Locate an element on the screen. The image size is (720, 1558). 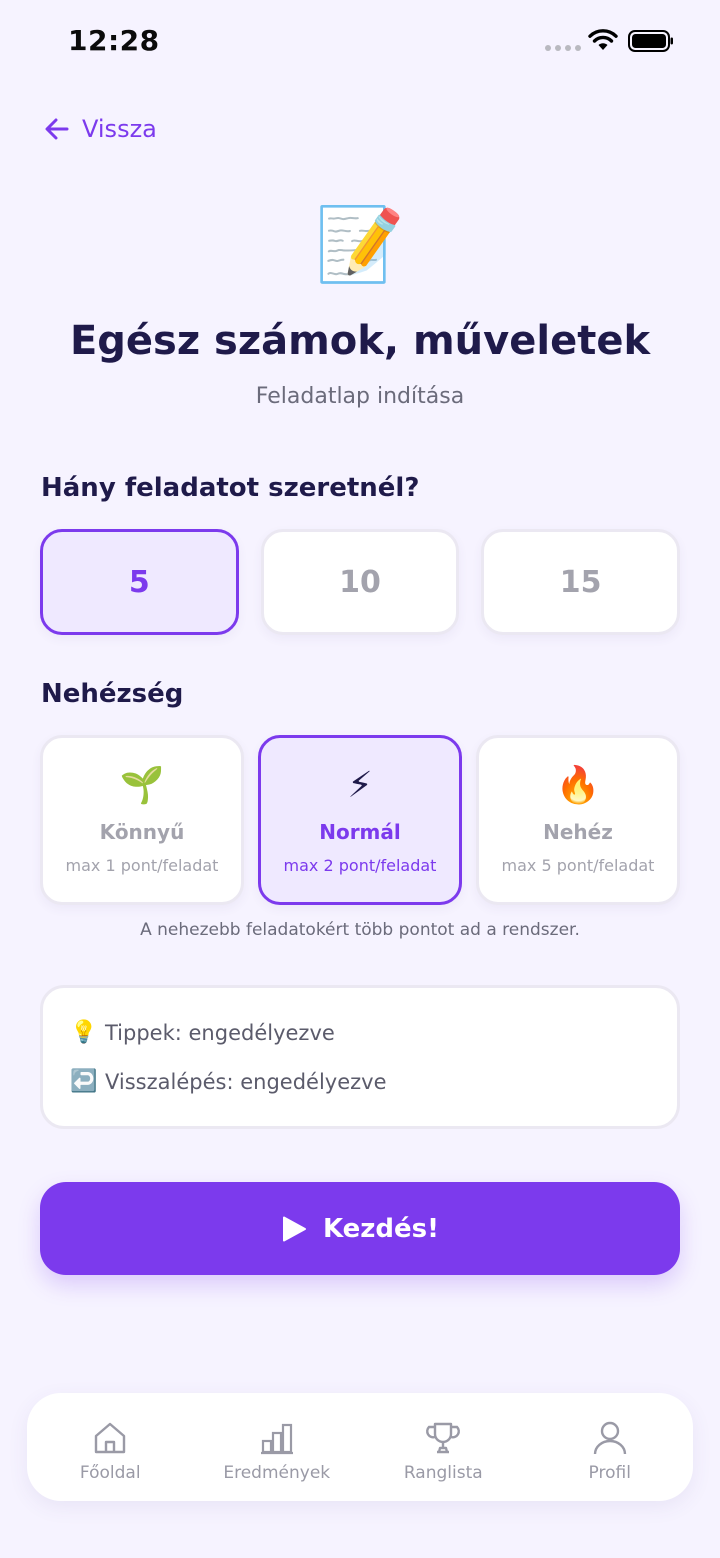
memo-icon: 📝 is located at coordinates (360, 244).